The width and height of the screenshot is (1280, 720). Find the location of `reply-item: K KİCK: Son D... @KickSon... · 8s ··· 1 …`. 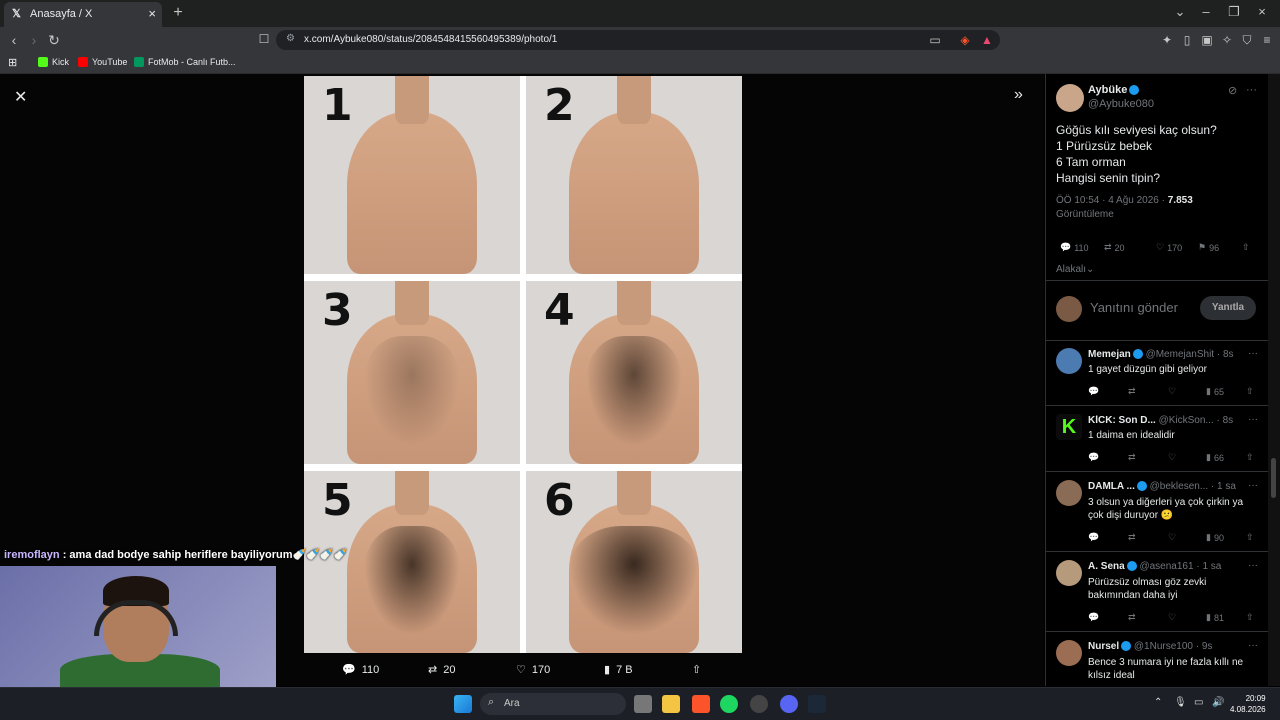

reply-item: K KİCK: Son D... @KickSon... · 8s ··· 1 … is located at coordinates (1157, 439).